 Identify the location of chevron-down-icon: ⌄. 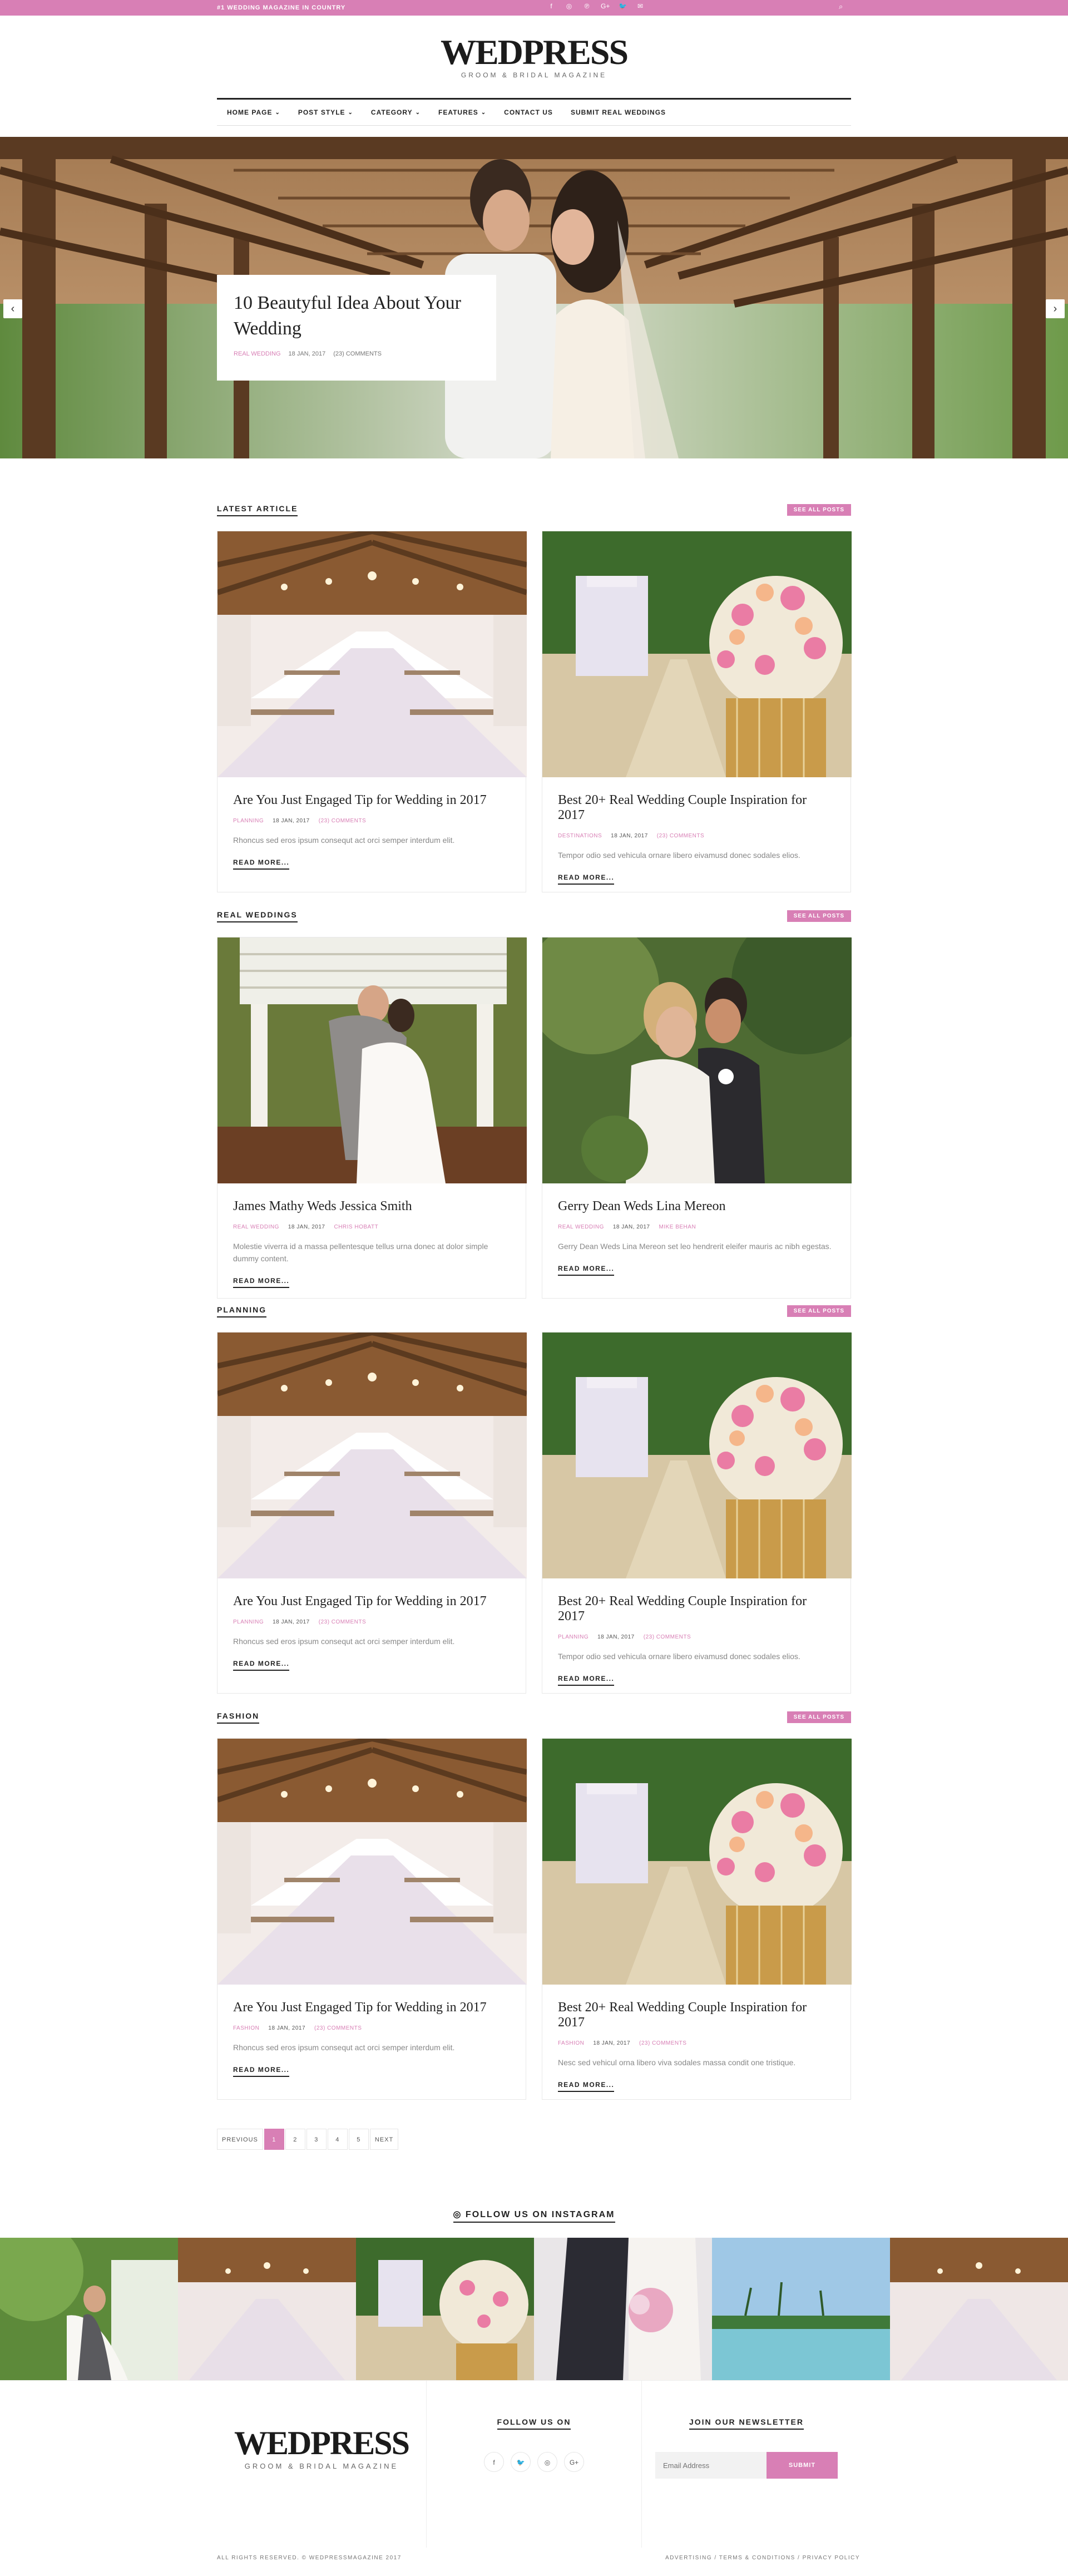
(277, 112).